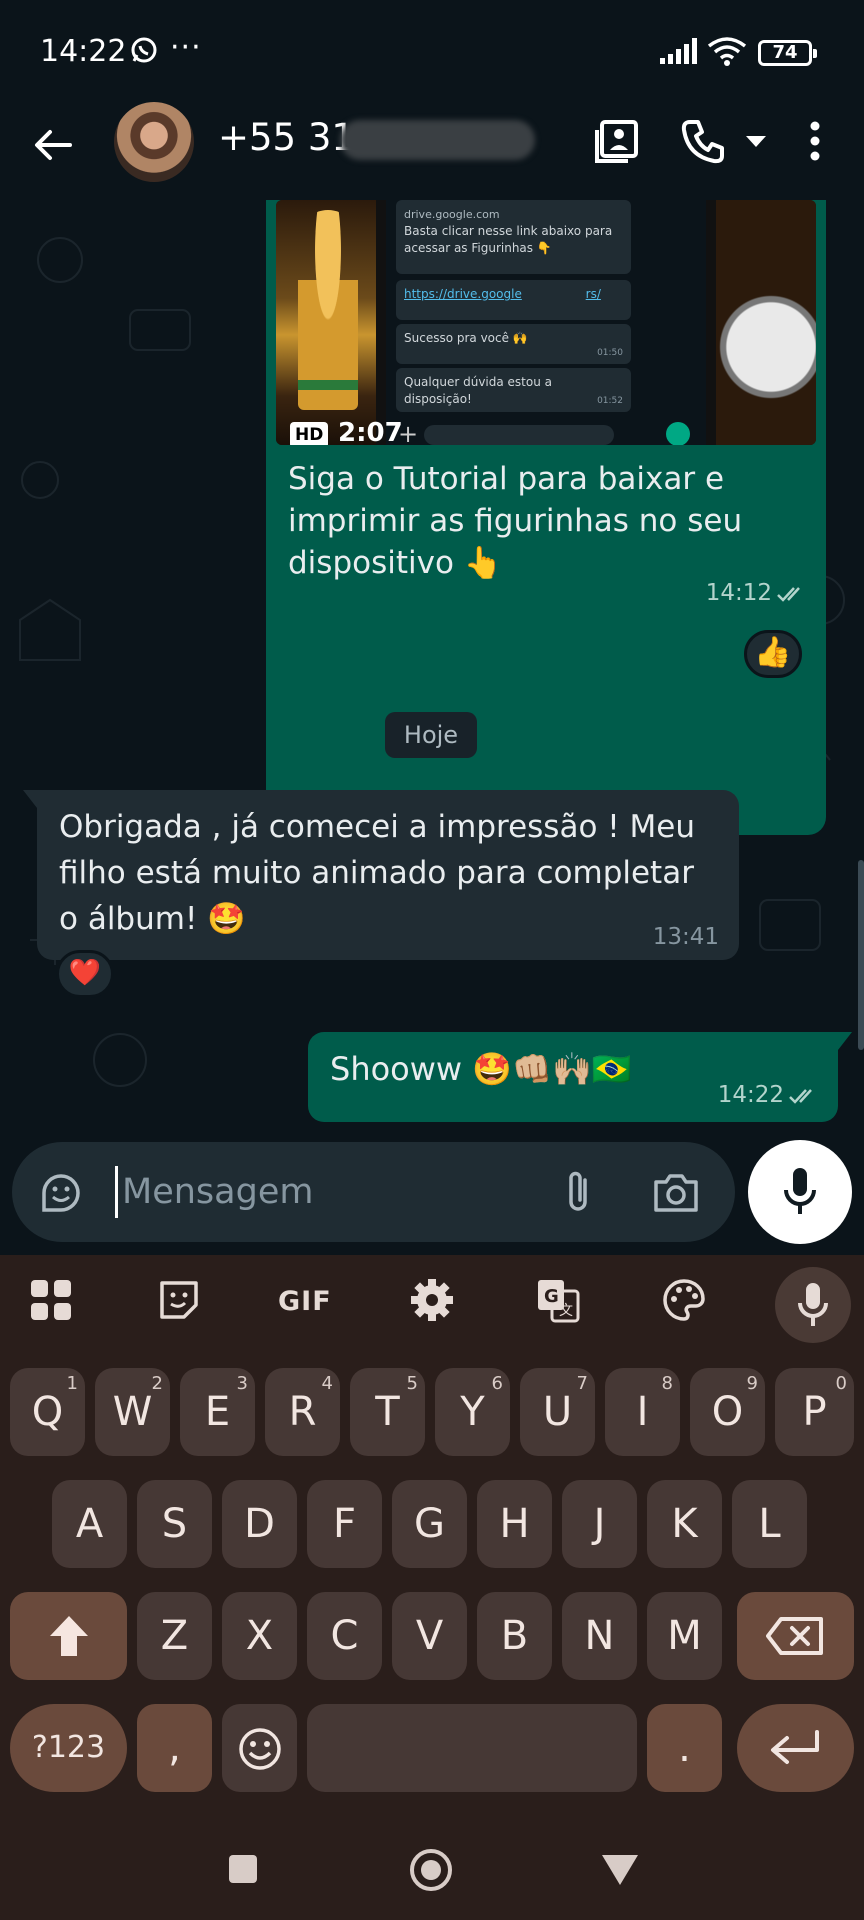  Describe the element at coordinates (678, 433) in the screenshot. I see `preview-mic-icon` at that location.